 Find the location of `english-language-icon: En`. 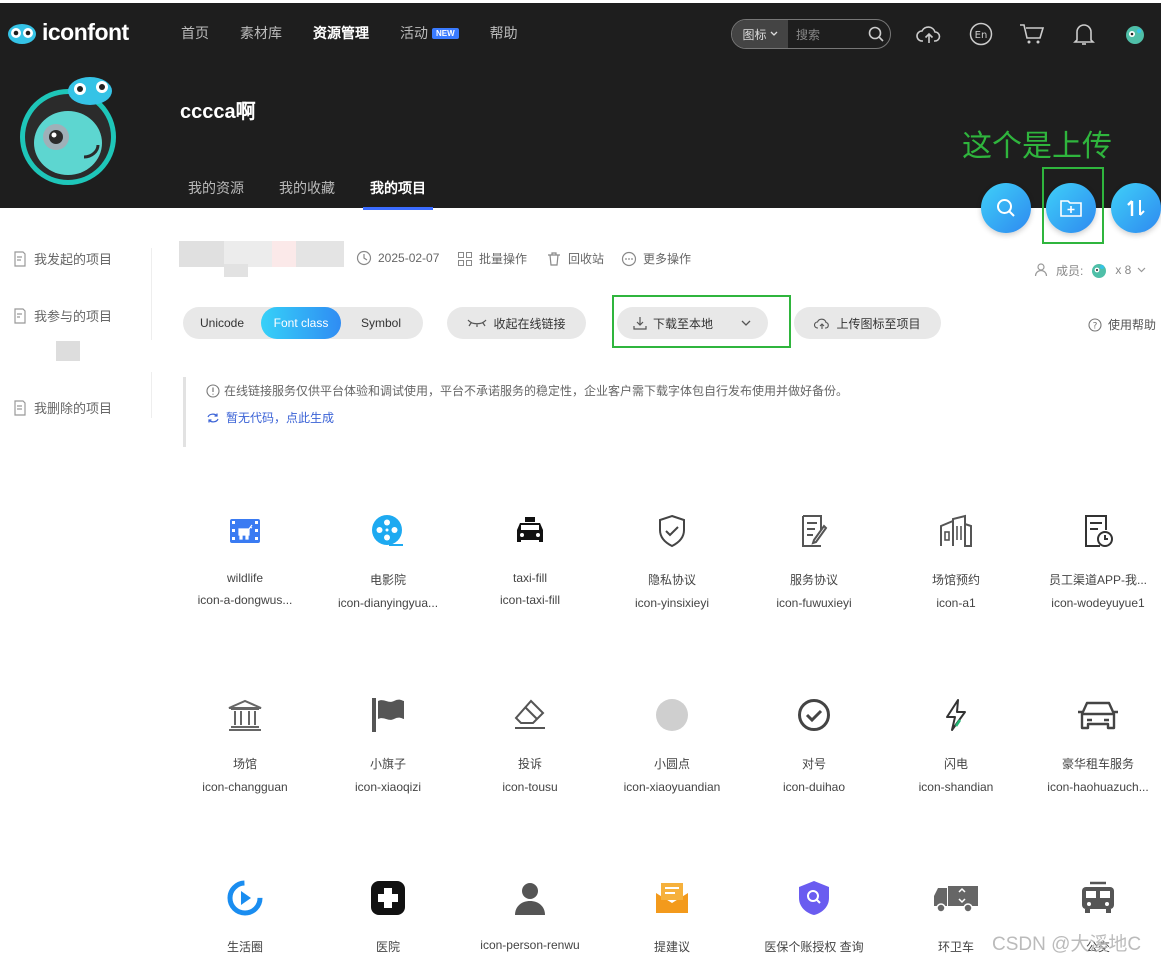

english-language-icon: En is located at coordinates (981, 34).